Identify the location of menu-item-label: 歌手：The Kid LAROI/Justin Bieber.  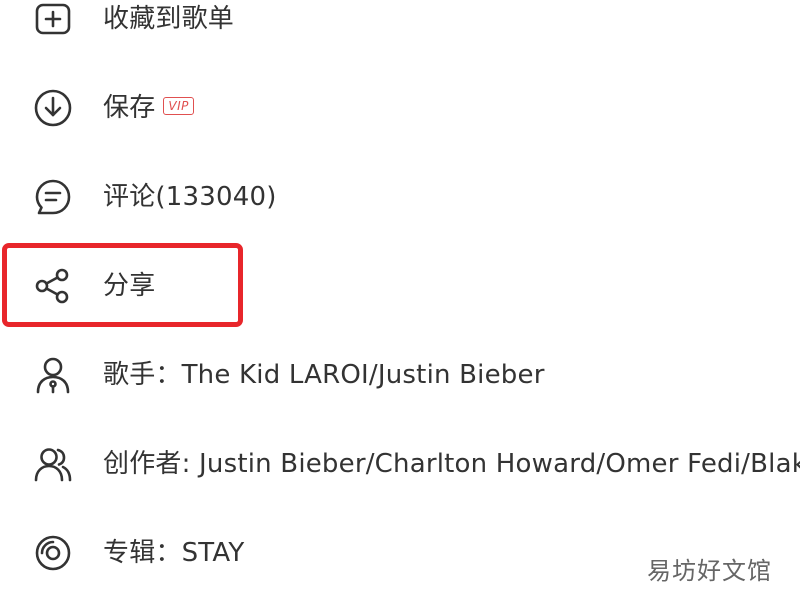
(324, 374).